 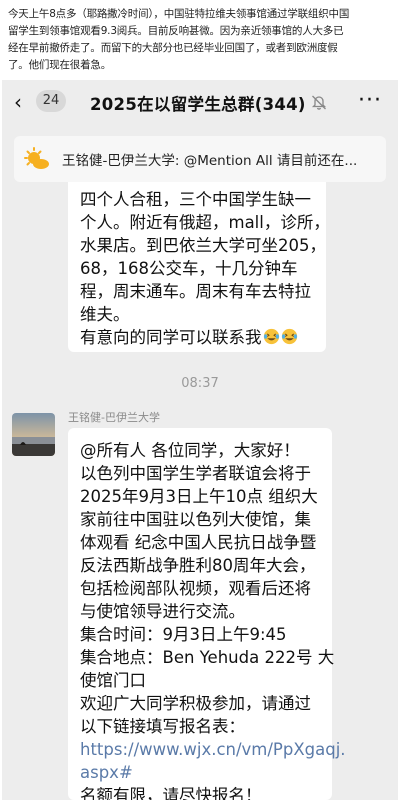 I want to click on message-line: 包括检阅部队视频，观看后还将, so click(x=195, y=588).